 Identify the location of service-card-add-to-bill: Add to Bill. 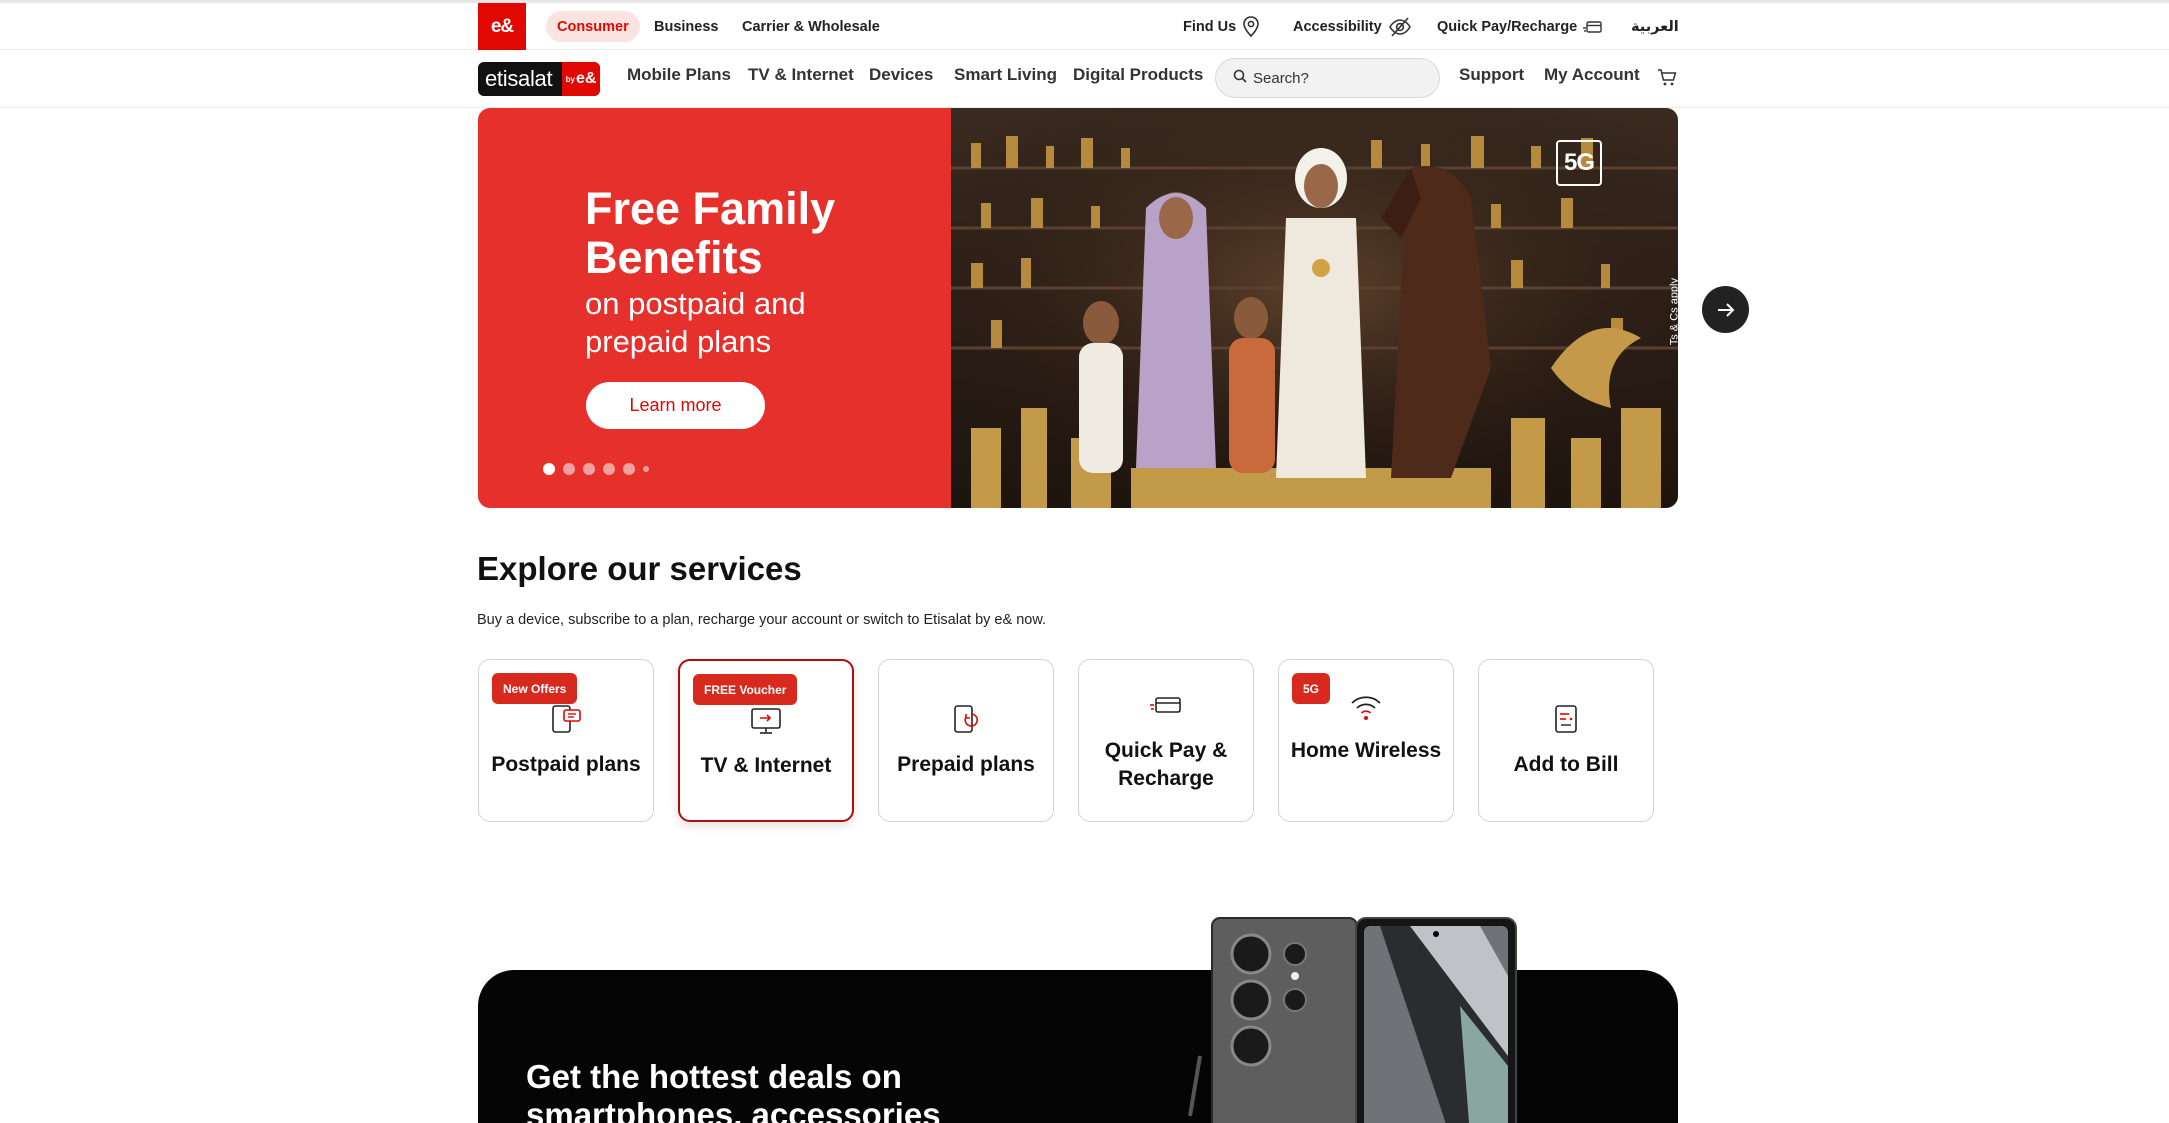
(1566, 740).